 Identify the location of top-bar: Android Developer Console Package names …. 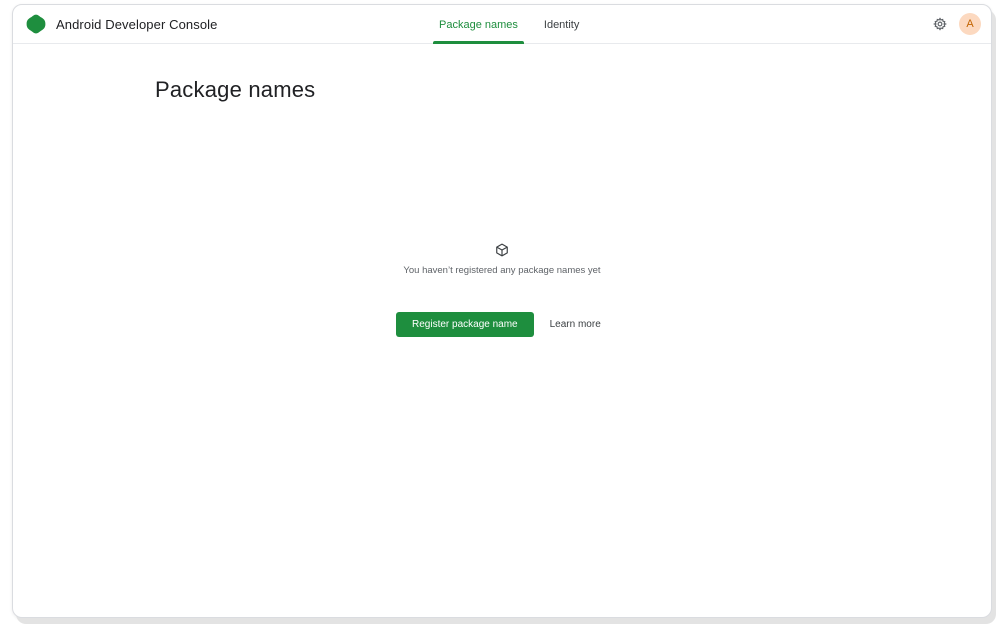
(502, 24).